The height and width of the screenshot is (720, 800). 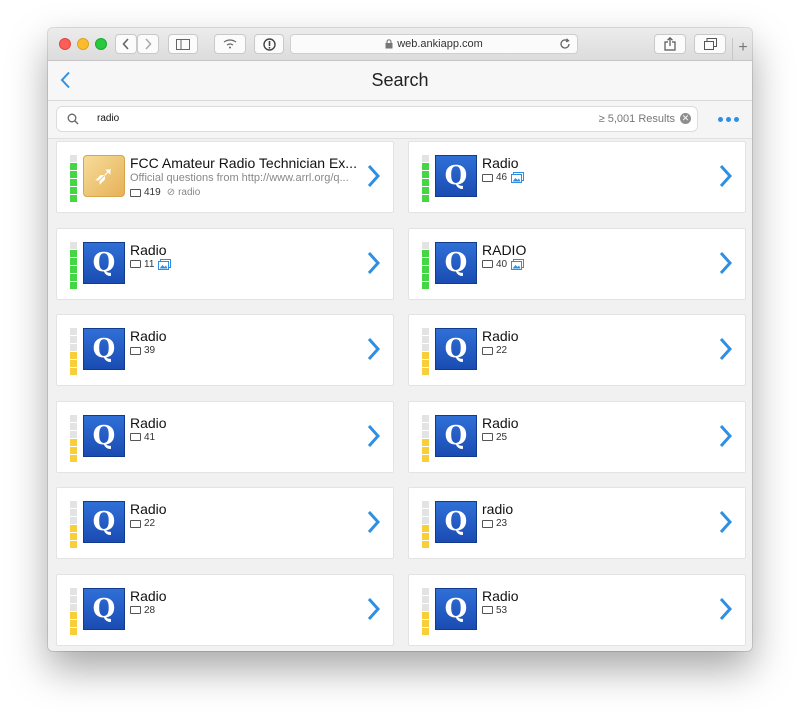 I want to click on page-title: Search, so click(x=400, y=80).